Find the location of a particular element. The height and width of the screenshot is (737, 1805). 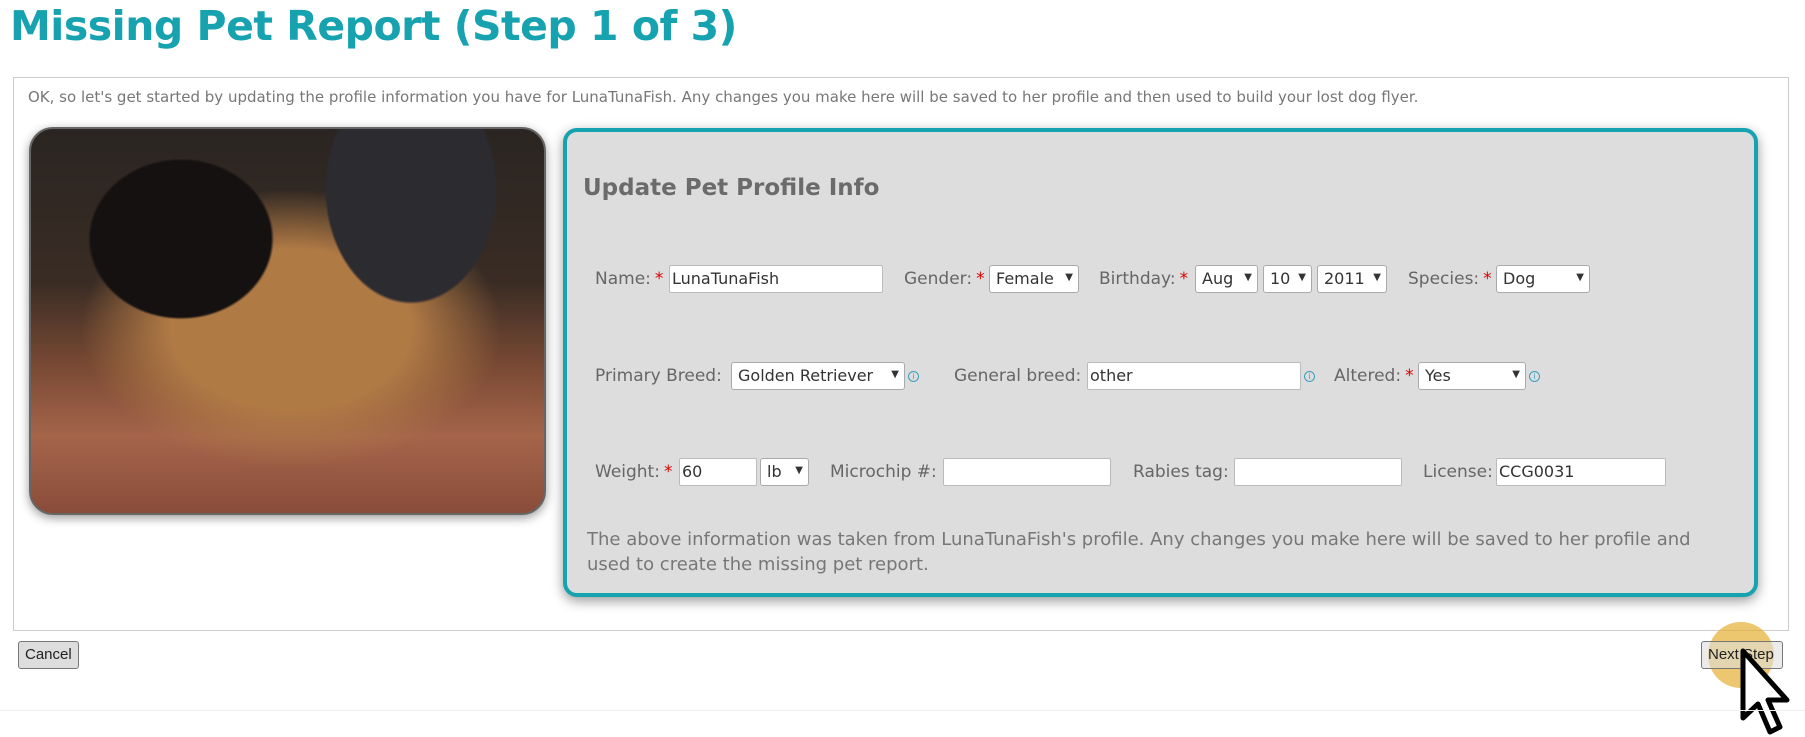

general-breed-input: other is located at coordinates (1194, 376).